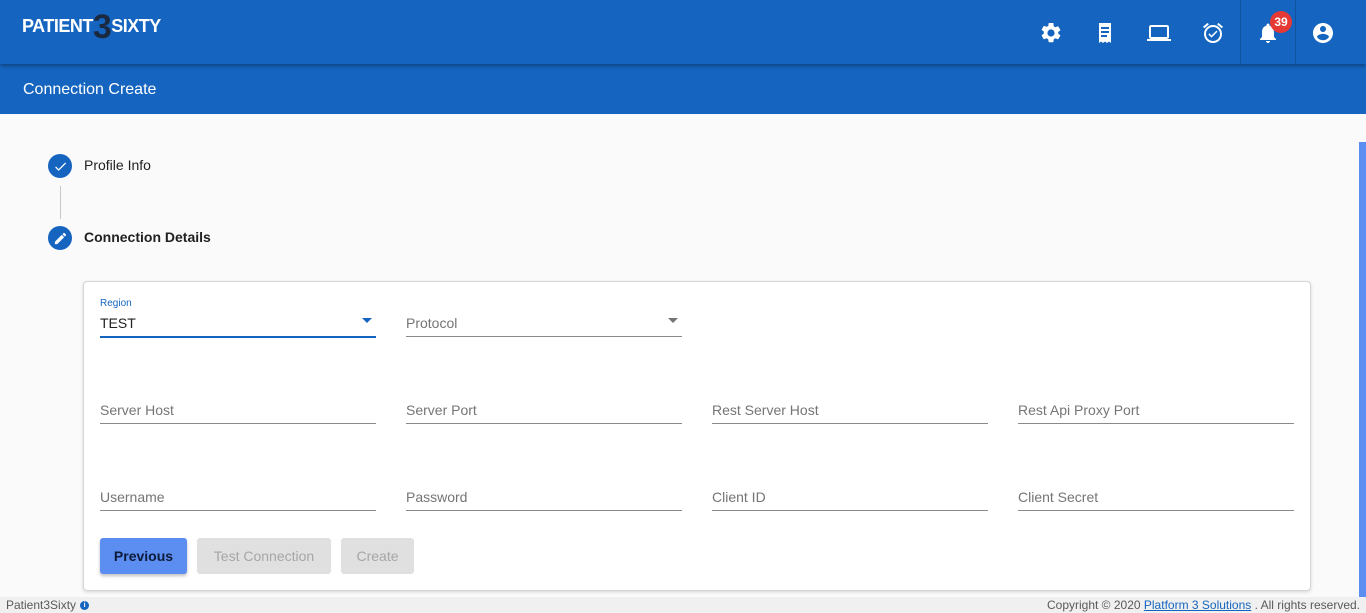  Describe the element at coordinates (765, 410) in the screenshot. I see `rest-server-host-placeholder: Rest Server Host` at that location.